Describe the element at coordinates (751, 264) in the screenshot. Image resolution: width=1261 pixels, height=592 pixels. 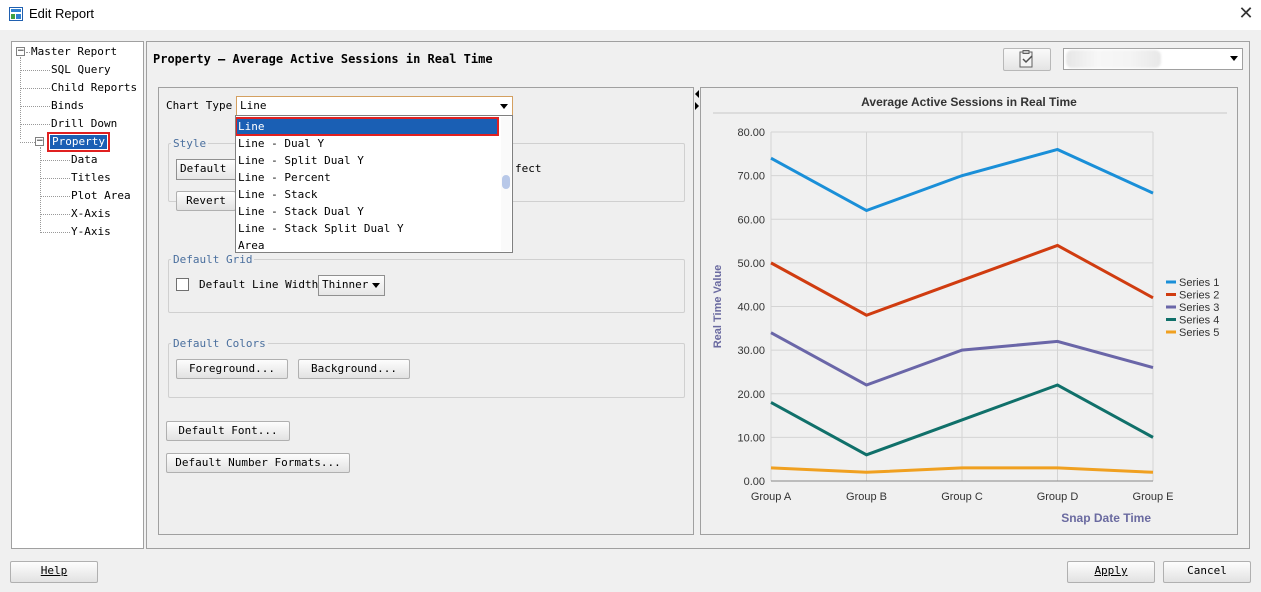
I see `y-tick-label: 50.00` at that location.